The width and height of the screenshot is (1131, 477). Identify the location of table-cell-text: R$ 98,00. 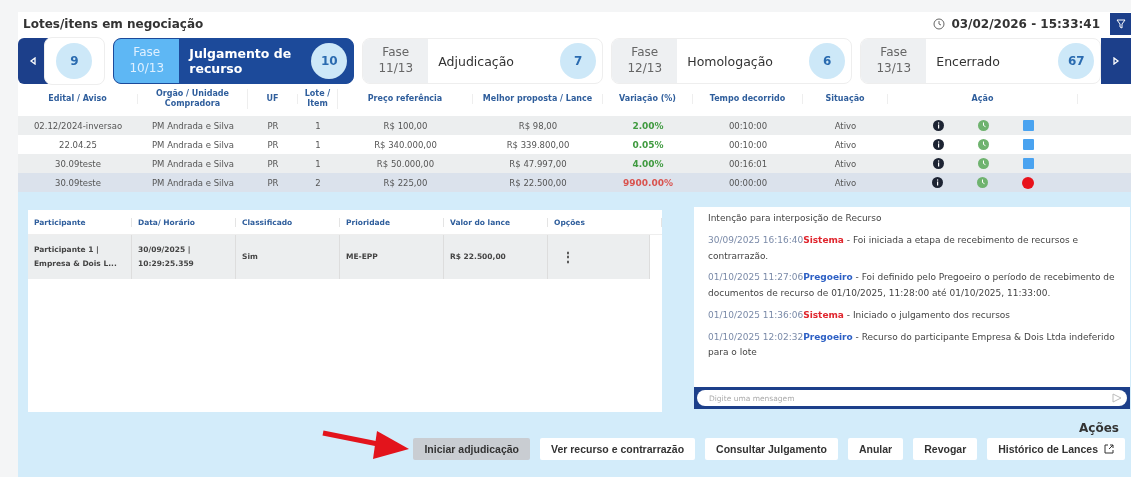
(538, 125).